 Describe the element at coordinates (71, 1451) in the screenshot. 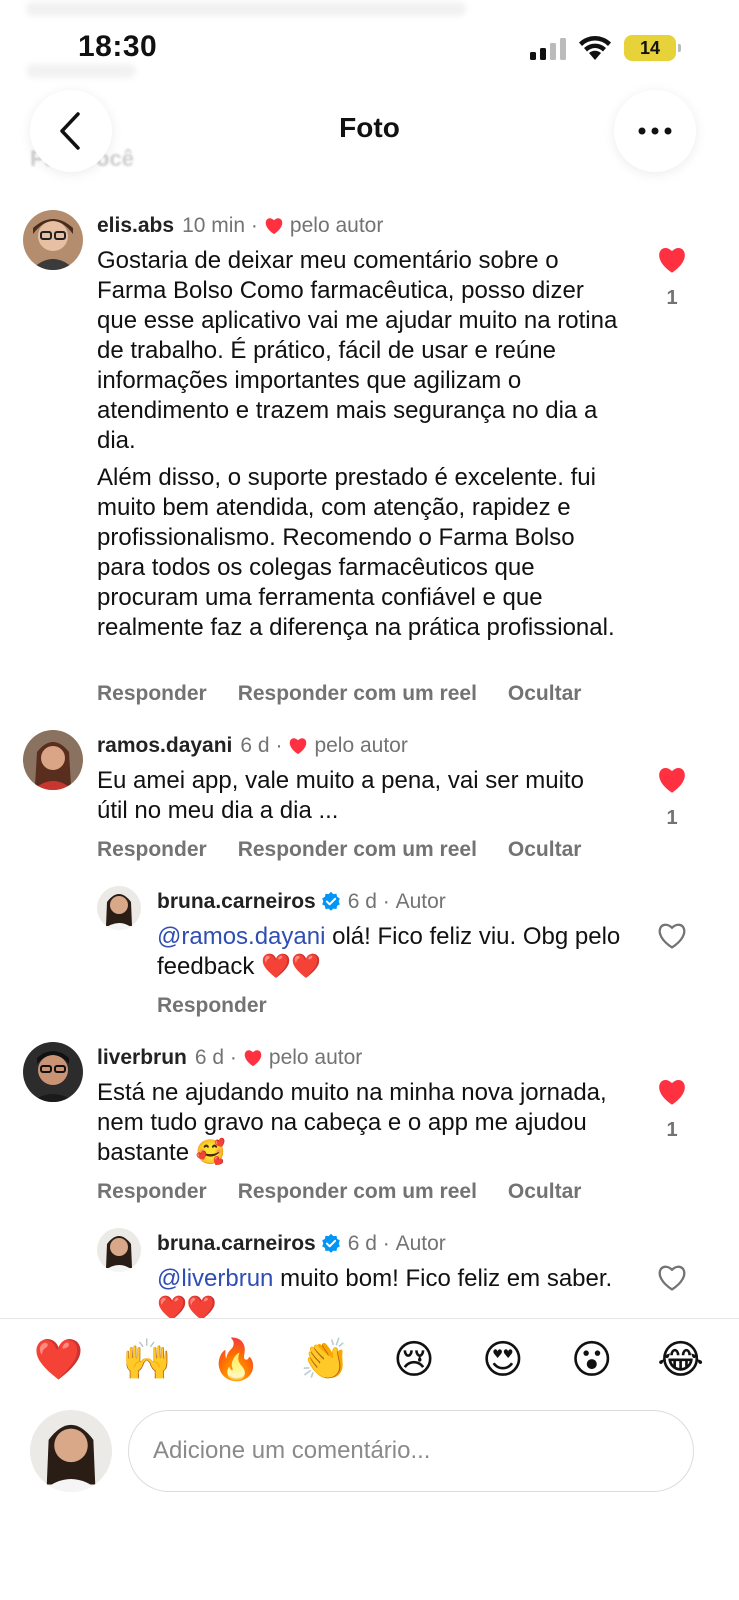

I see `current-user-avatar` at that location.